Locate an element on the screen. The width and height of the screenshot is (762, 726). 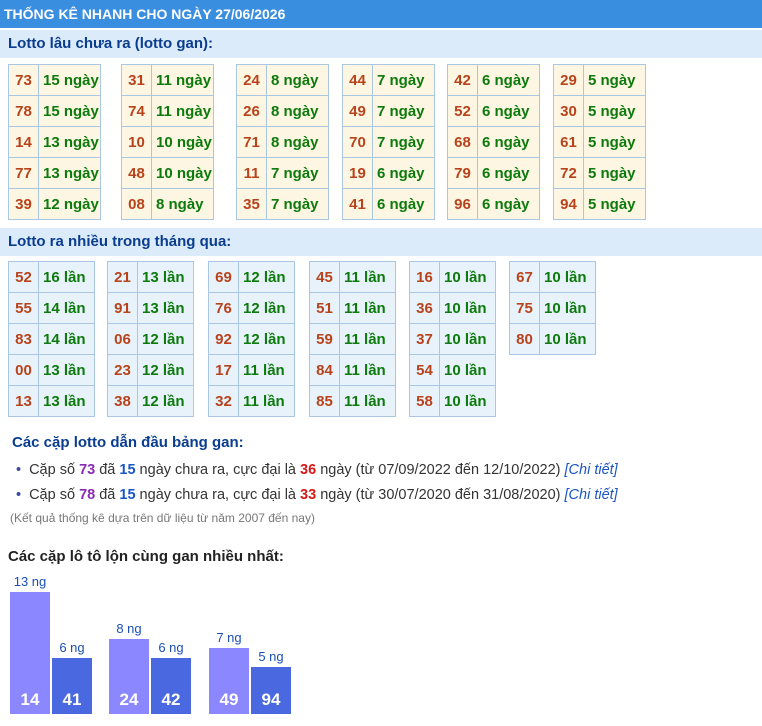
table-row: 59 11 lần is located at coordinates (352, 339).